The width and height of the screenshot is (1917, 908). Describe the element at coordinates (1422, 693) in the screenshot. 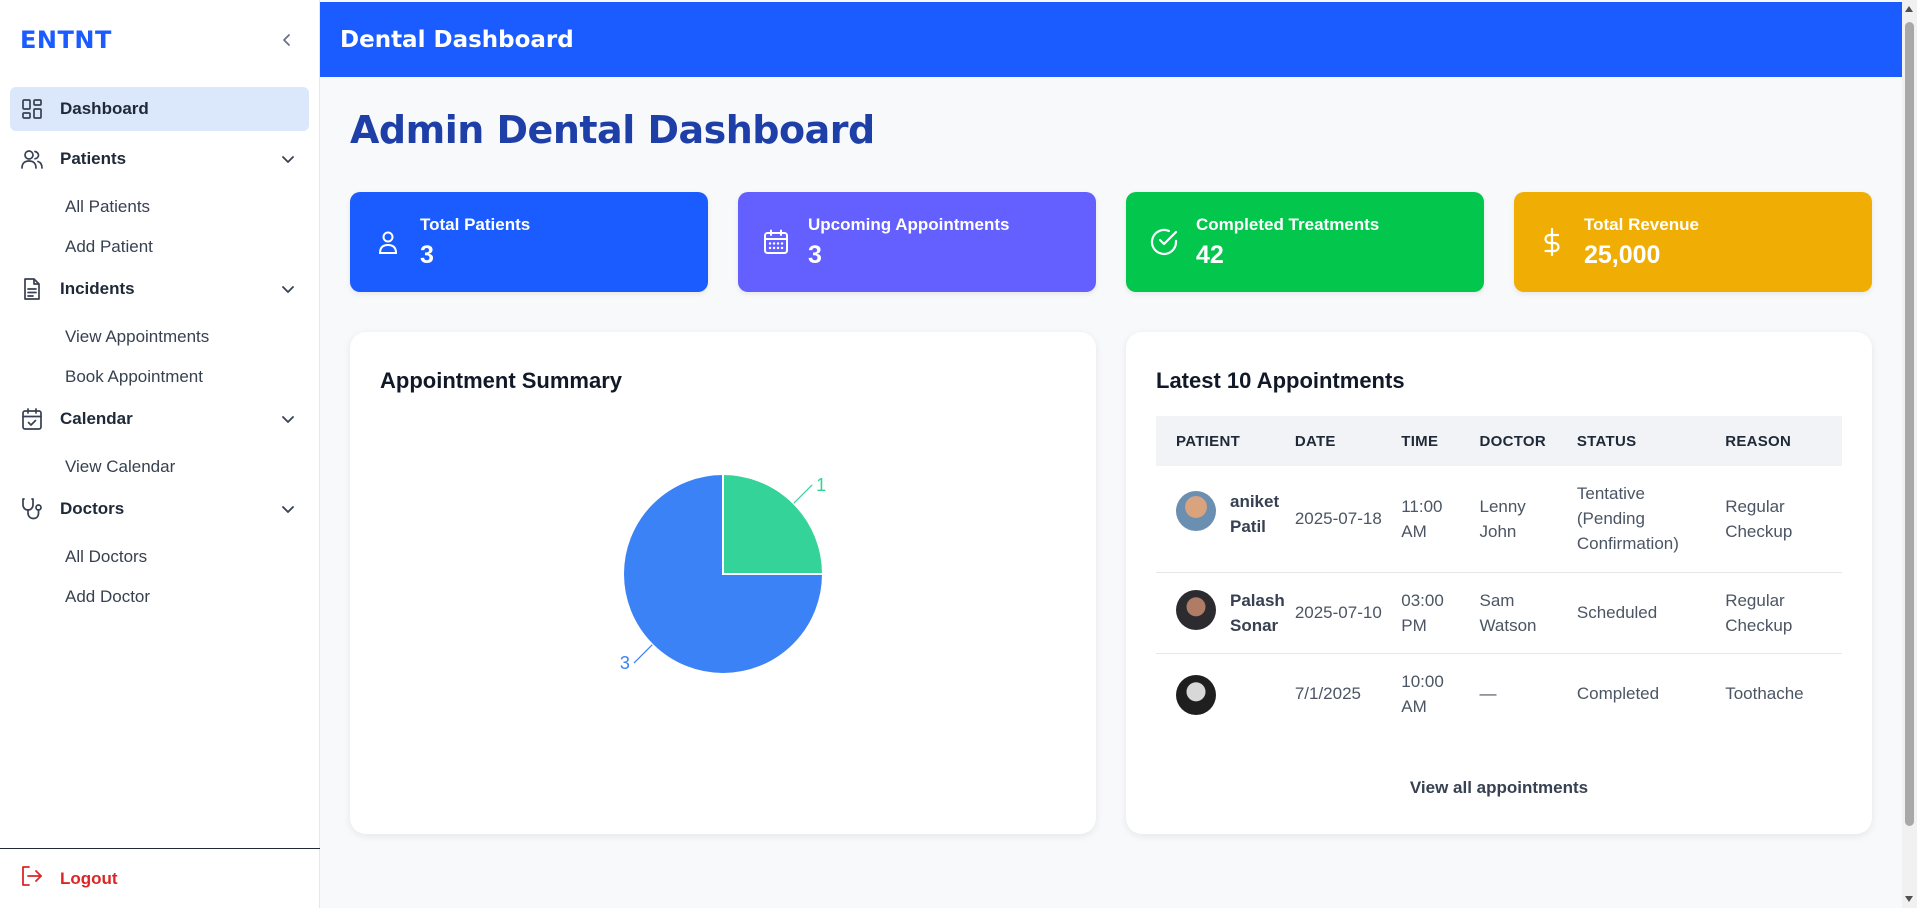

I see `time-cell: 10:00 AM` at that location.